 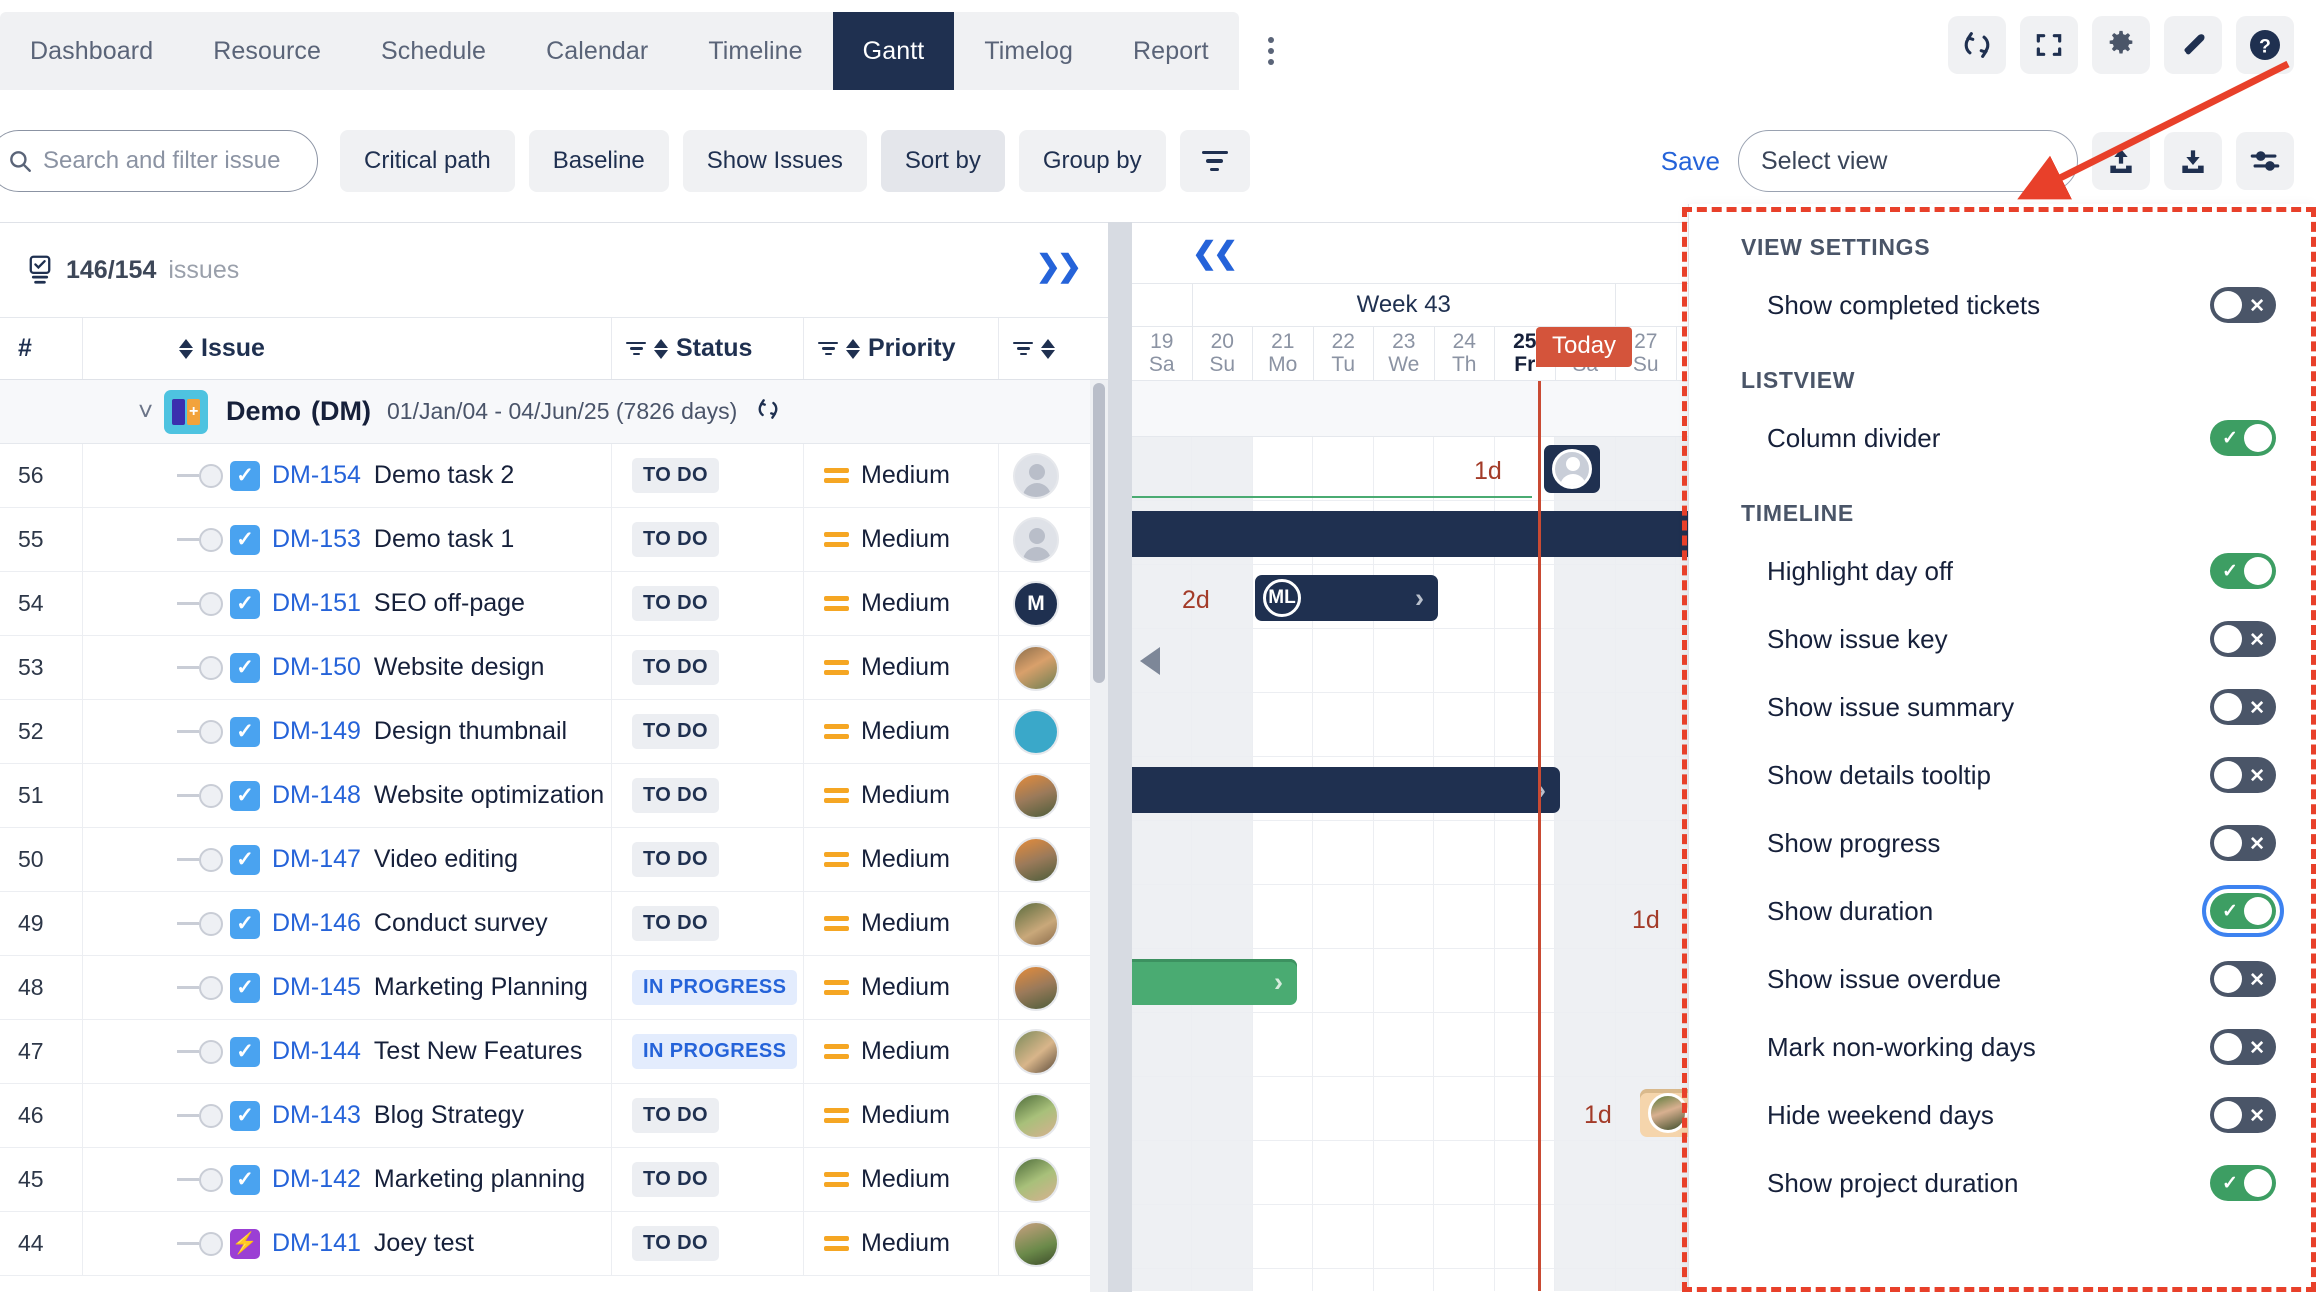 I want to click on row-issue-cell: ✓ DM-145 Marketing Planning, so click(x=346, y=987).